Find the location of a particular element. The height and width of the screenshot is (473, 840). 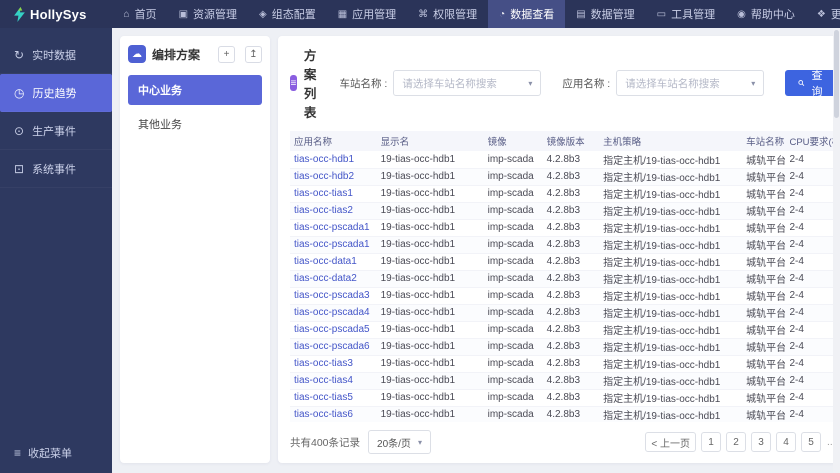

add-plan-button: + is located at coordinates (226, 54).